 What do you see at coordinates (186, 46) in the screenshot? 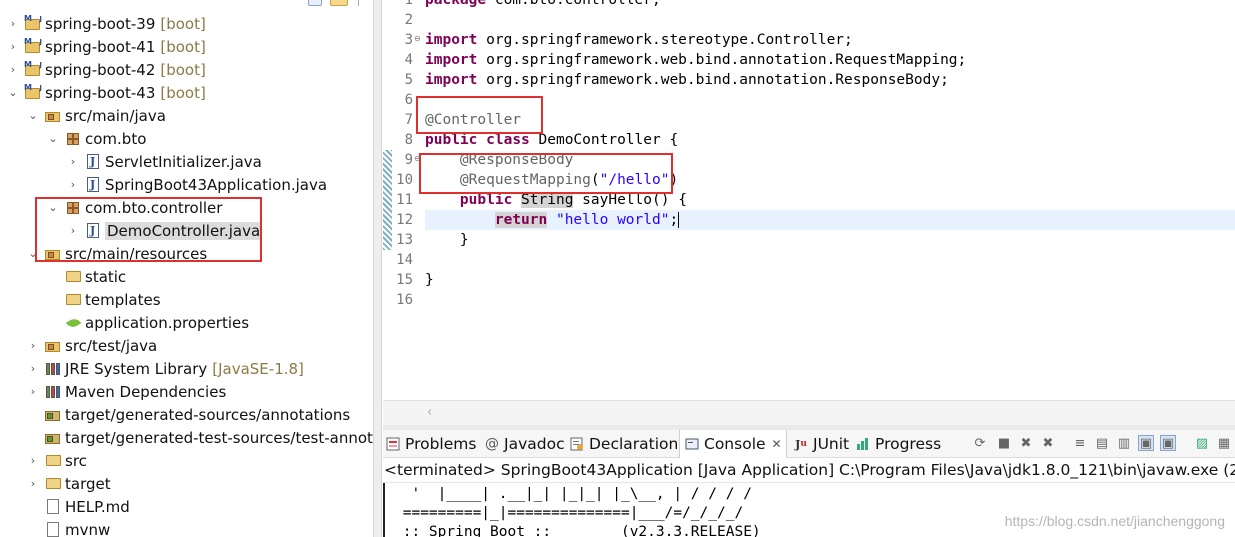
I see `tree-item-spring-boot-41: › MJ spring-boot-41 [boot]` at bounding box center [186, 46].